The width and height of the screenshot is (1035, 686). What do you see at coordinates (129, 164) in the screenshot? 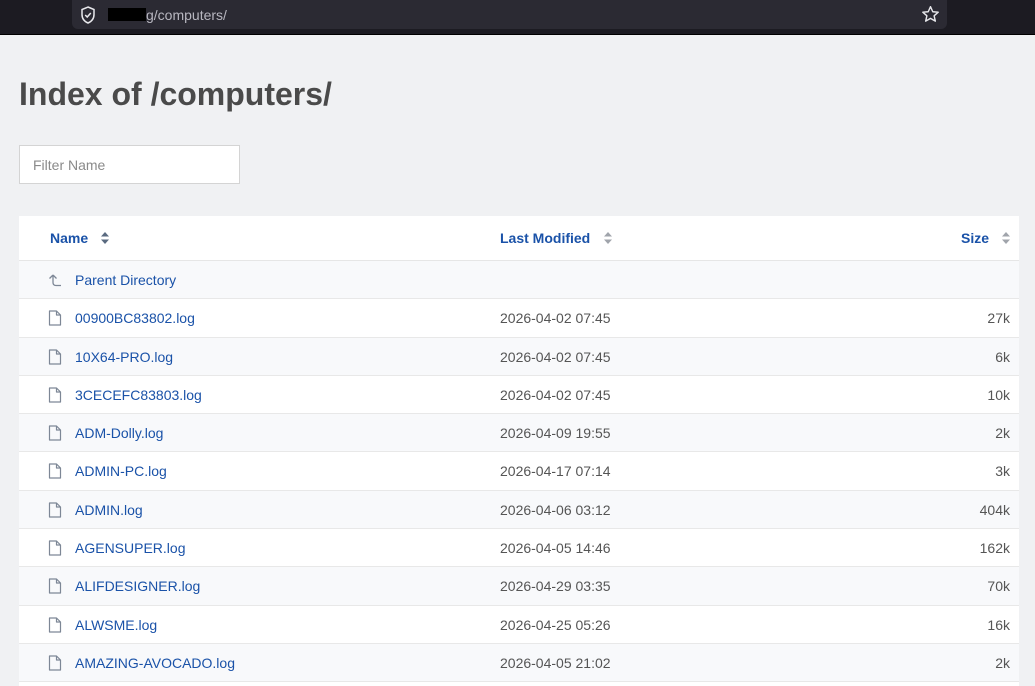
I see `filter-name-input` at bounding box center [129, 164].